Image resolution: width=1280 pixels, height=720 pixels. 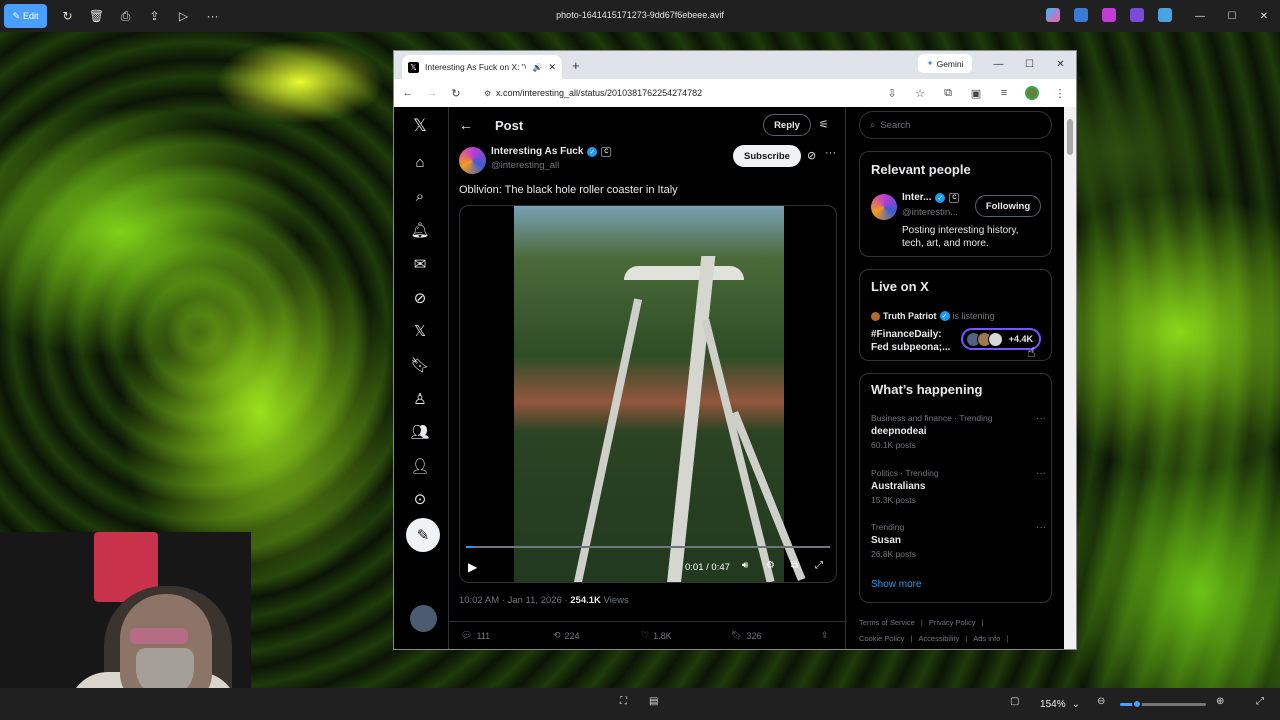 I want to click on messages-icon: ✉, so click(x=420, y=264).